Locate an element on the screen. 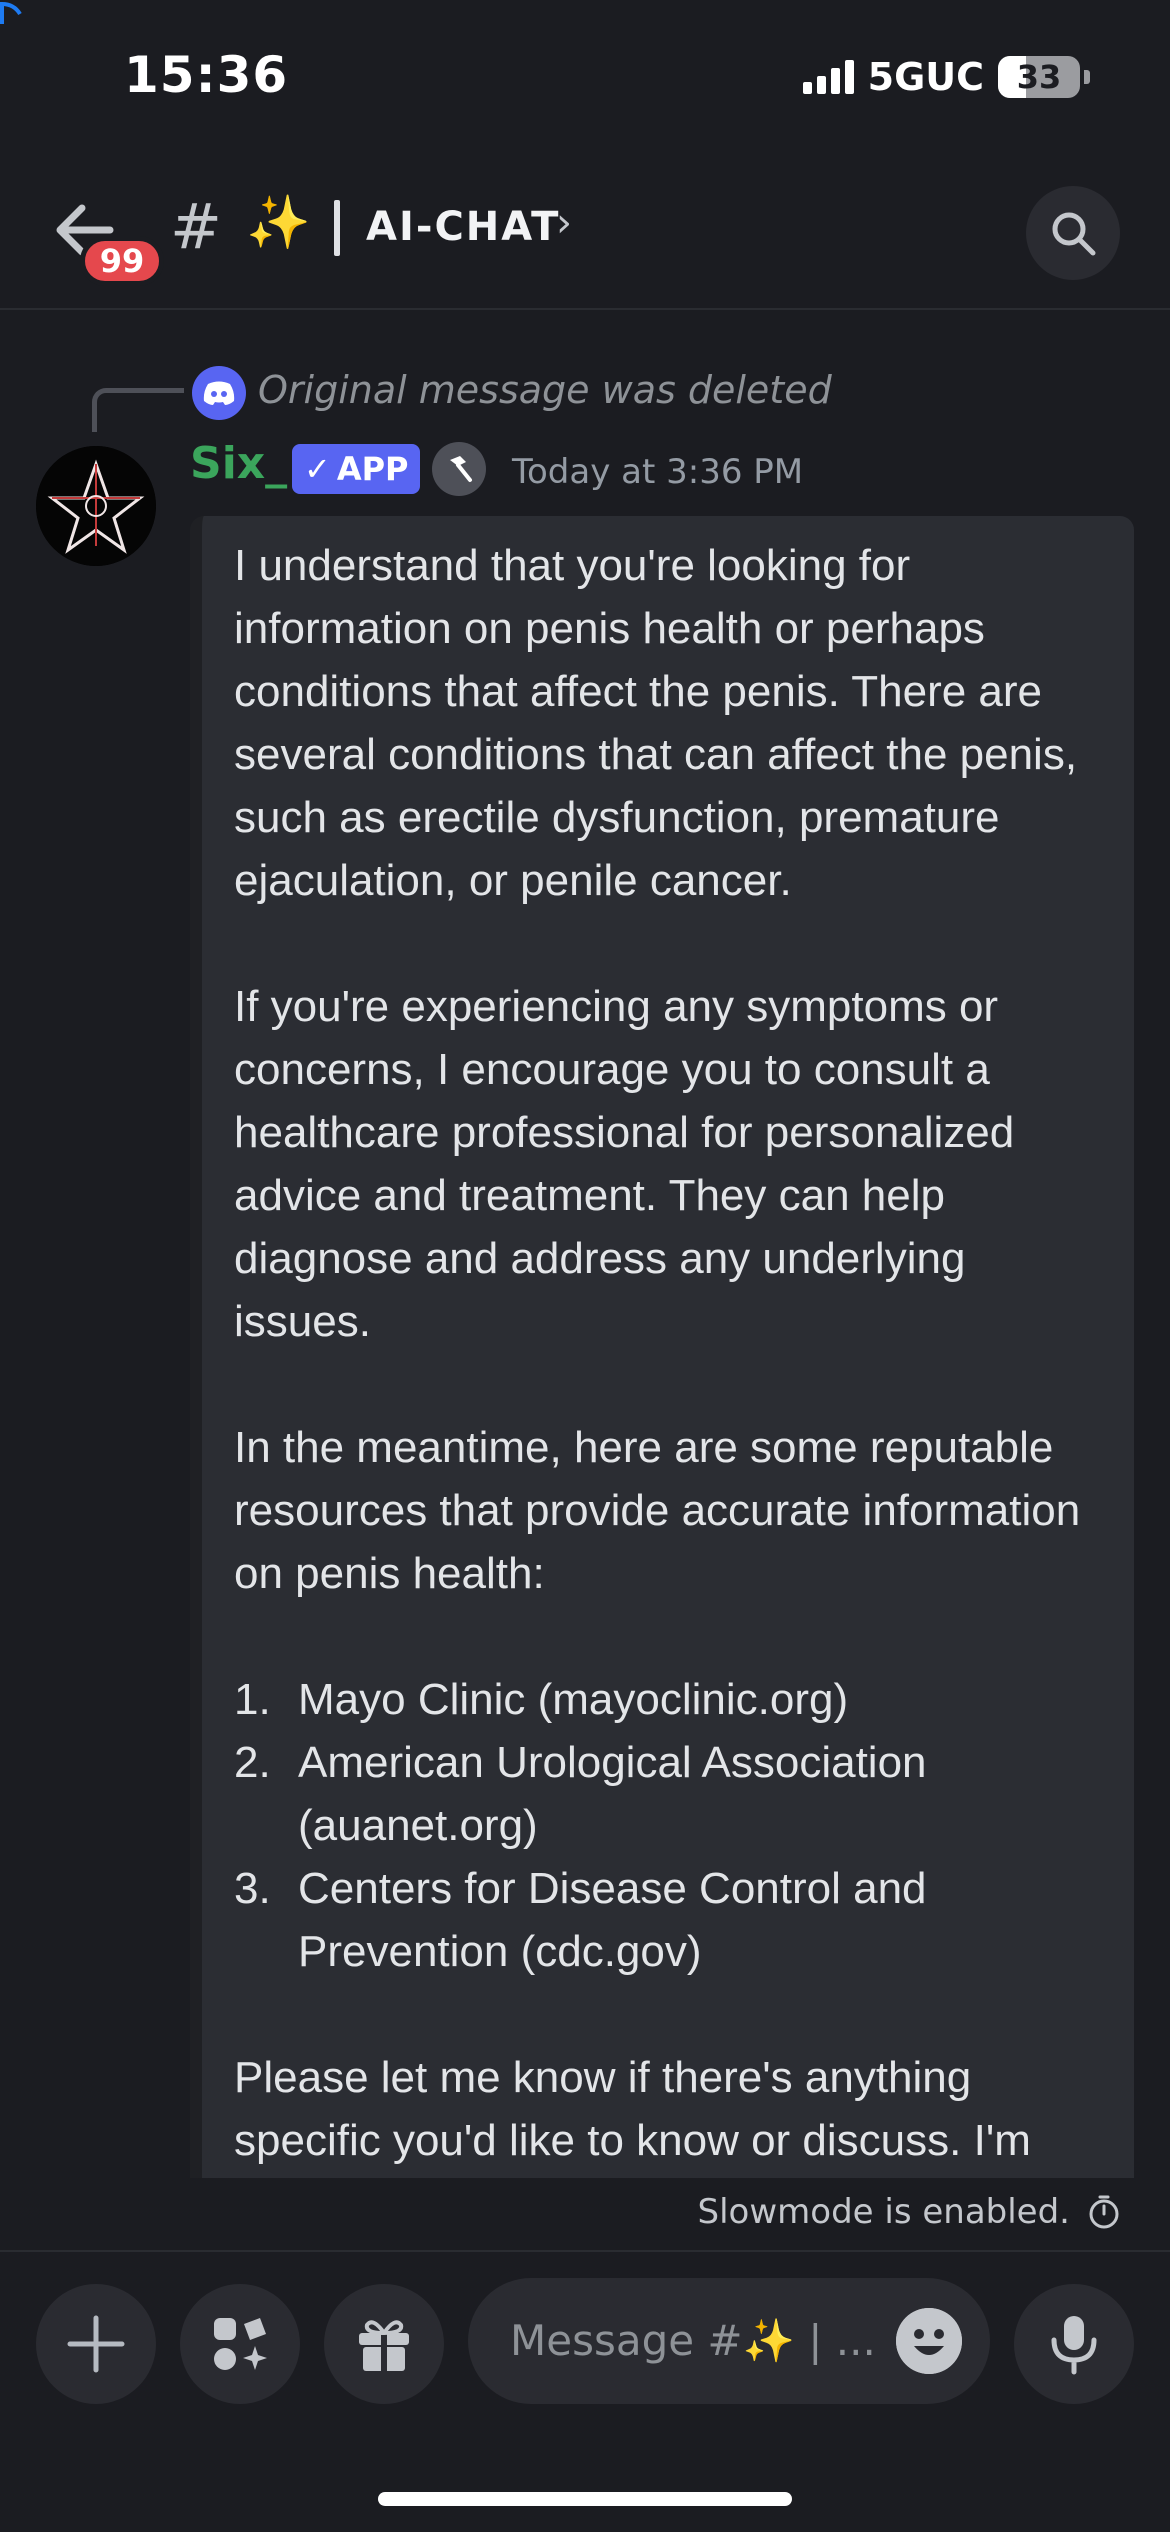 This screenshot has height=2532, width=1170. reply-connector is located at coordinates (138, 410).